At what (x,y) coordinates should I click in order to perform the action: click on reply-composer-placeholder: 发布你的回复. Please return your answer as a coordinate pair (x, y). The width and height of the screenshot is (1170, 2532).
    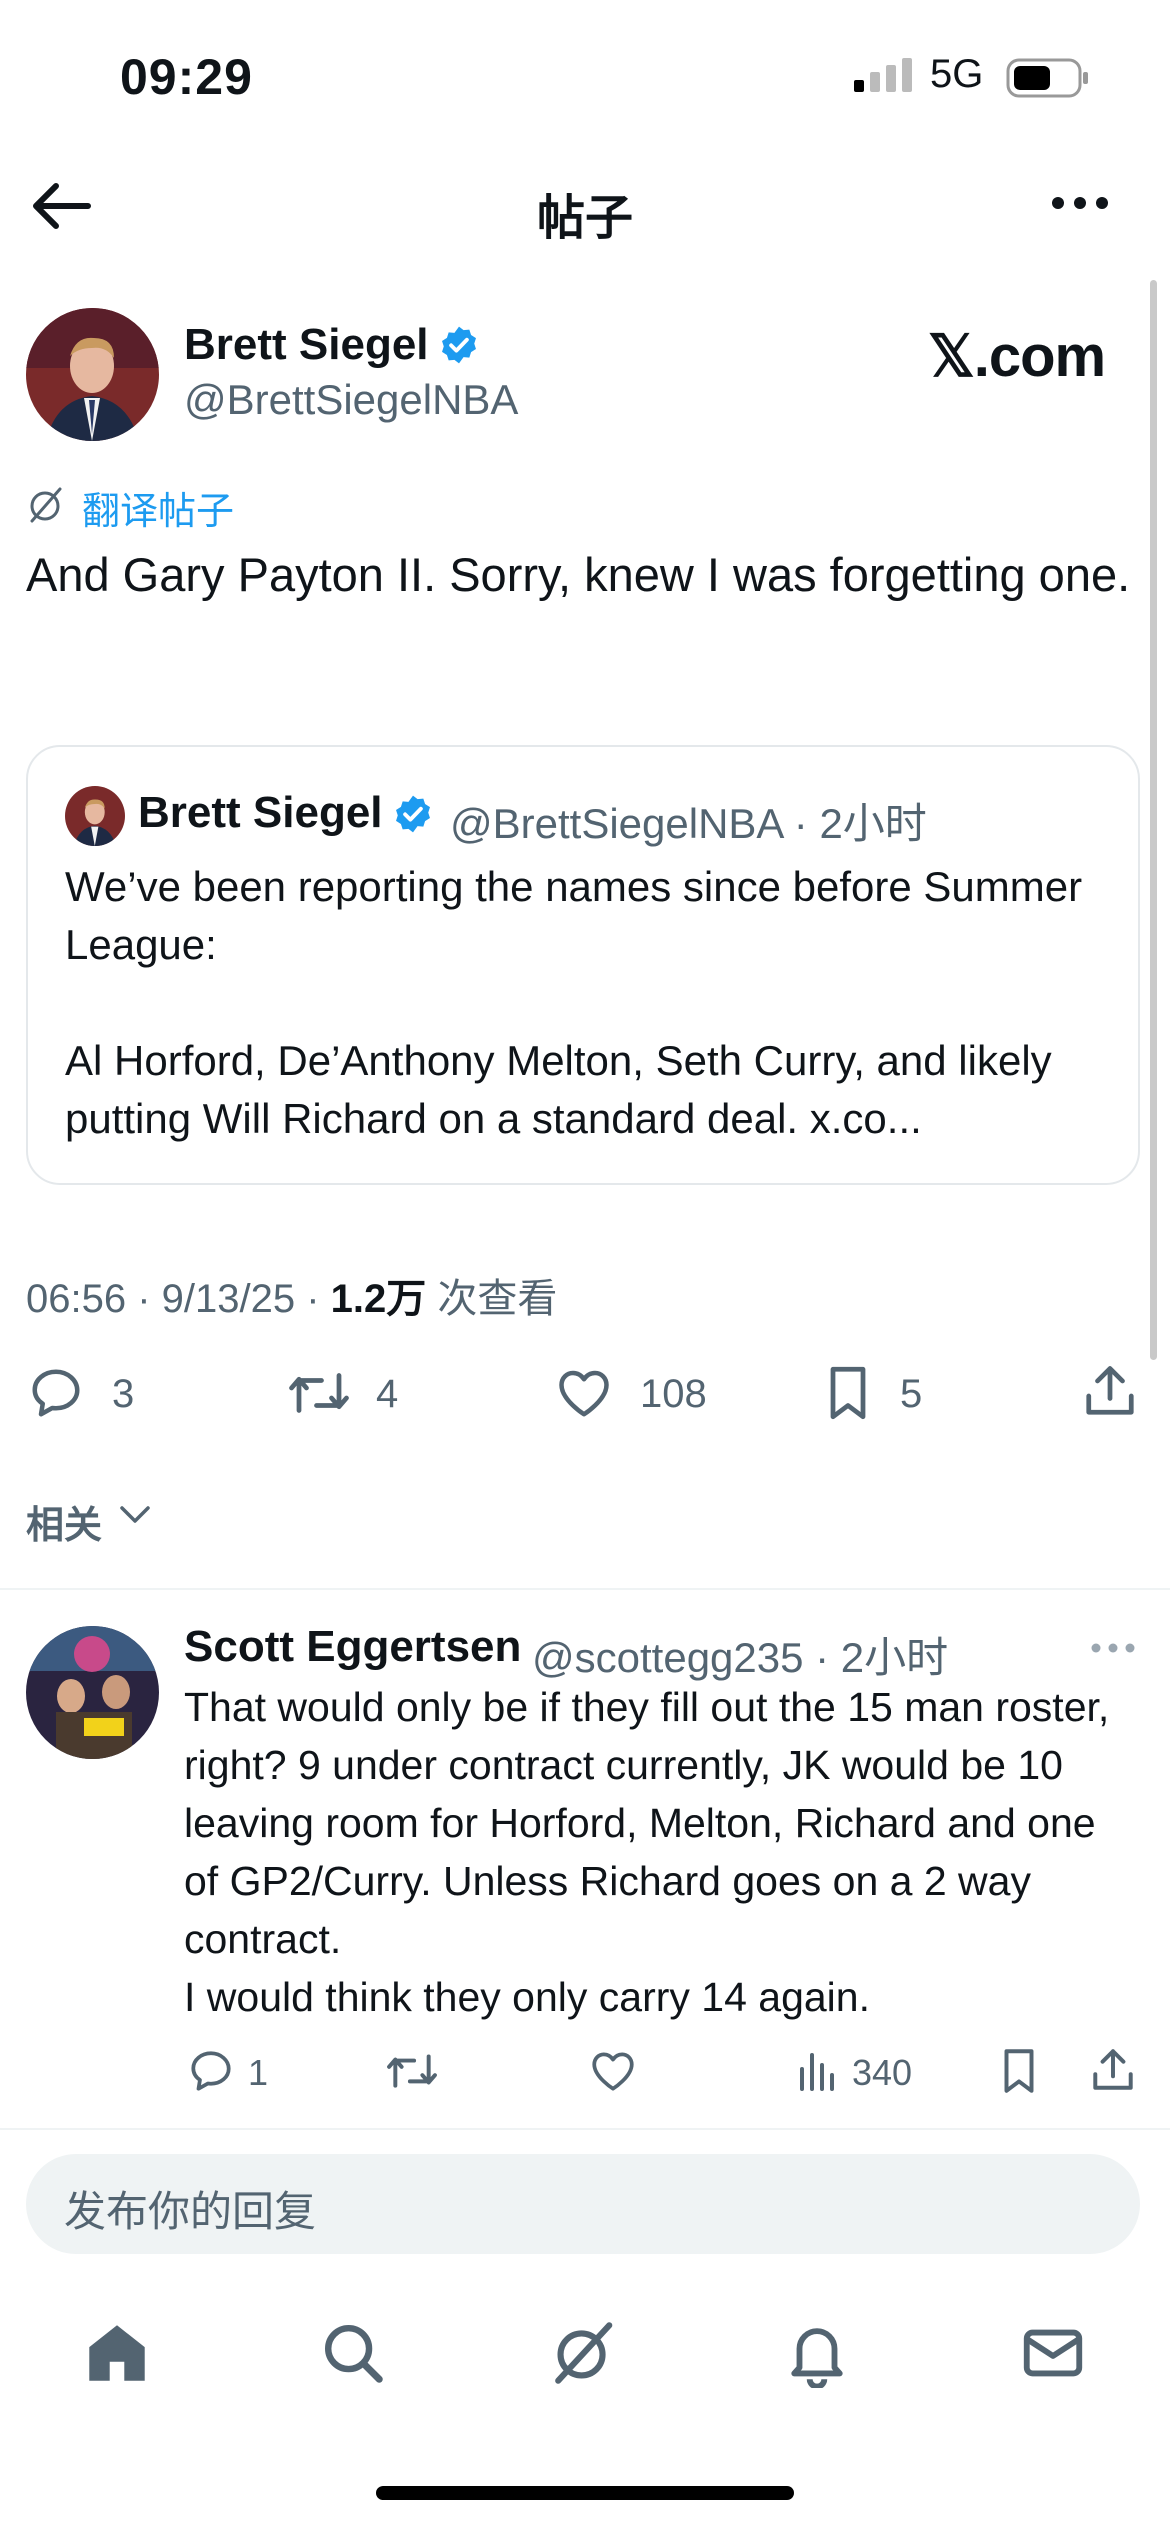
    Looking at the image, I should click on (190, 2208).